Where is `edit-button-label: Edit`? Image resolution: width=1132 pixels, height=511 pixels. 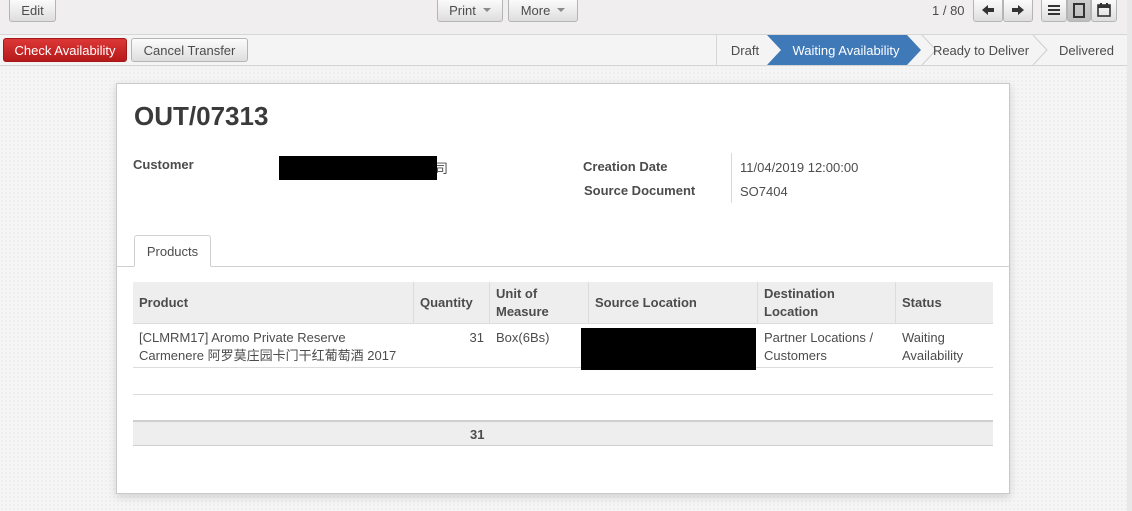
edit-button-label: Edit is located at coordinates (32, 10).